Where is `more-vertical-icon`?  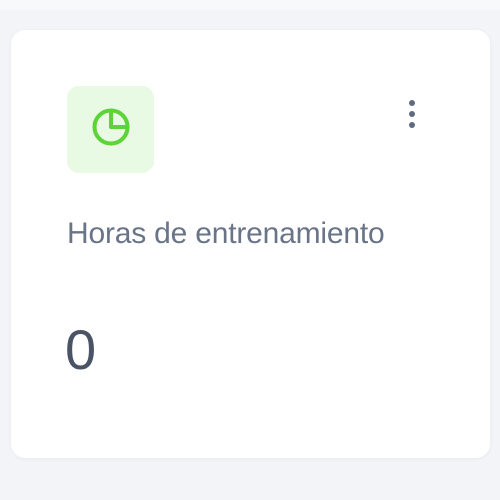
more-vertical-icon is located at coordinates (412, 116).